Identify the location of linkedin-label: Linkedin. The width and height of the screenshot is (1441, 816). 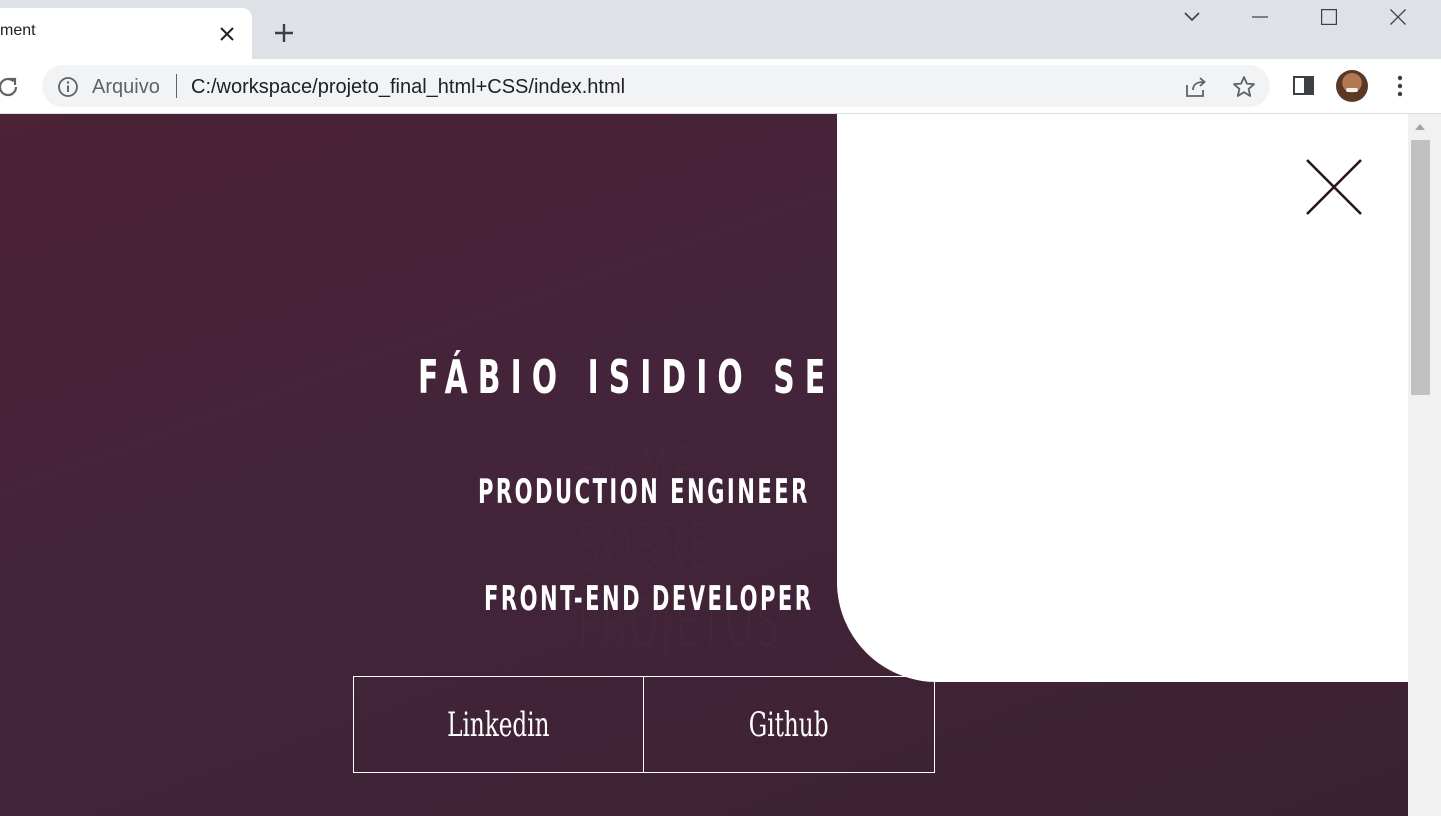
(498, 724).